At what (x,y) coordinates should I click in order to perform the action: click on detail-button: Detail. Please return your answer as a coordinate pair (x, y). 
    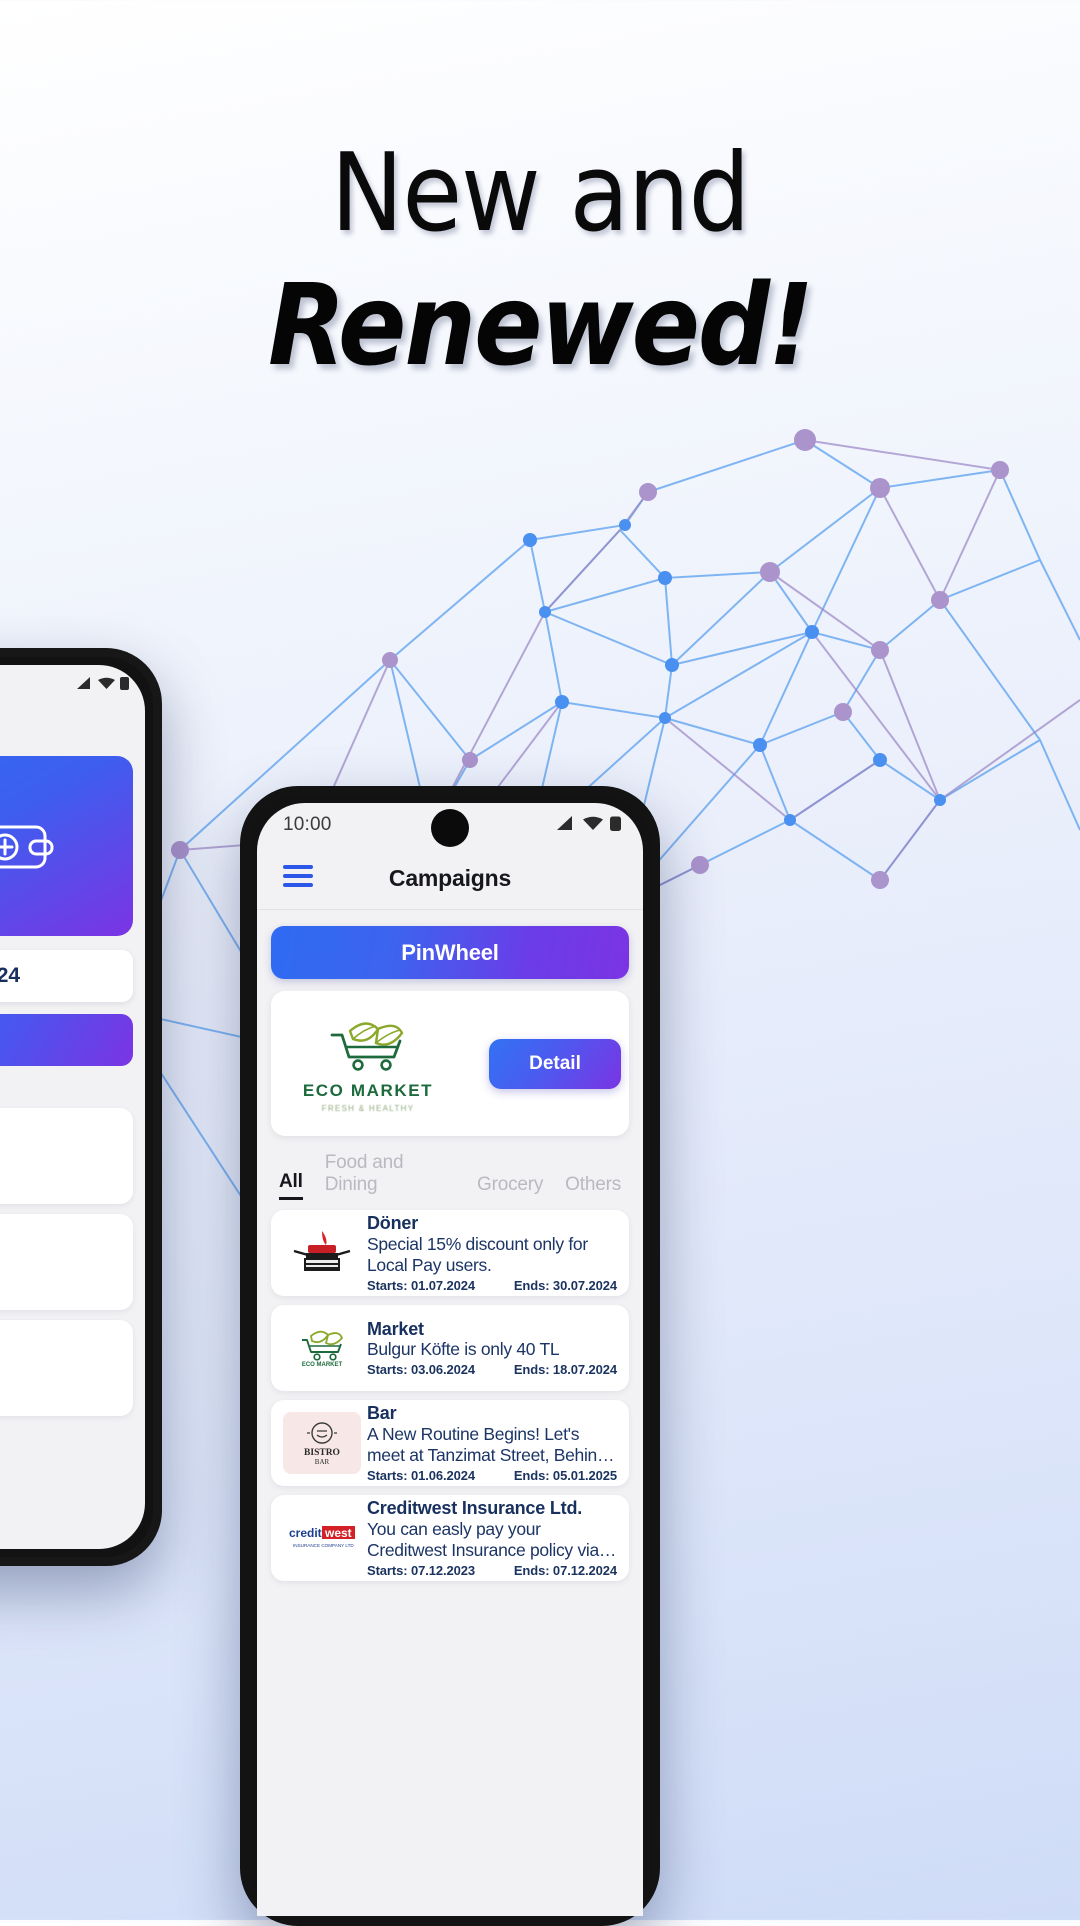
    Looking at the image, I should click on (555, 1063).